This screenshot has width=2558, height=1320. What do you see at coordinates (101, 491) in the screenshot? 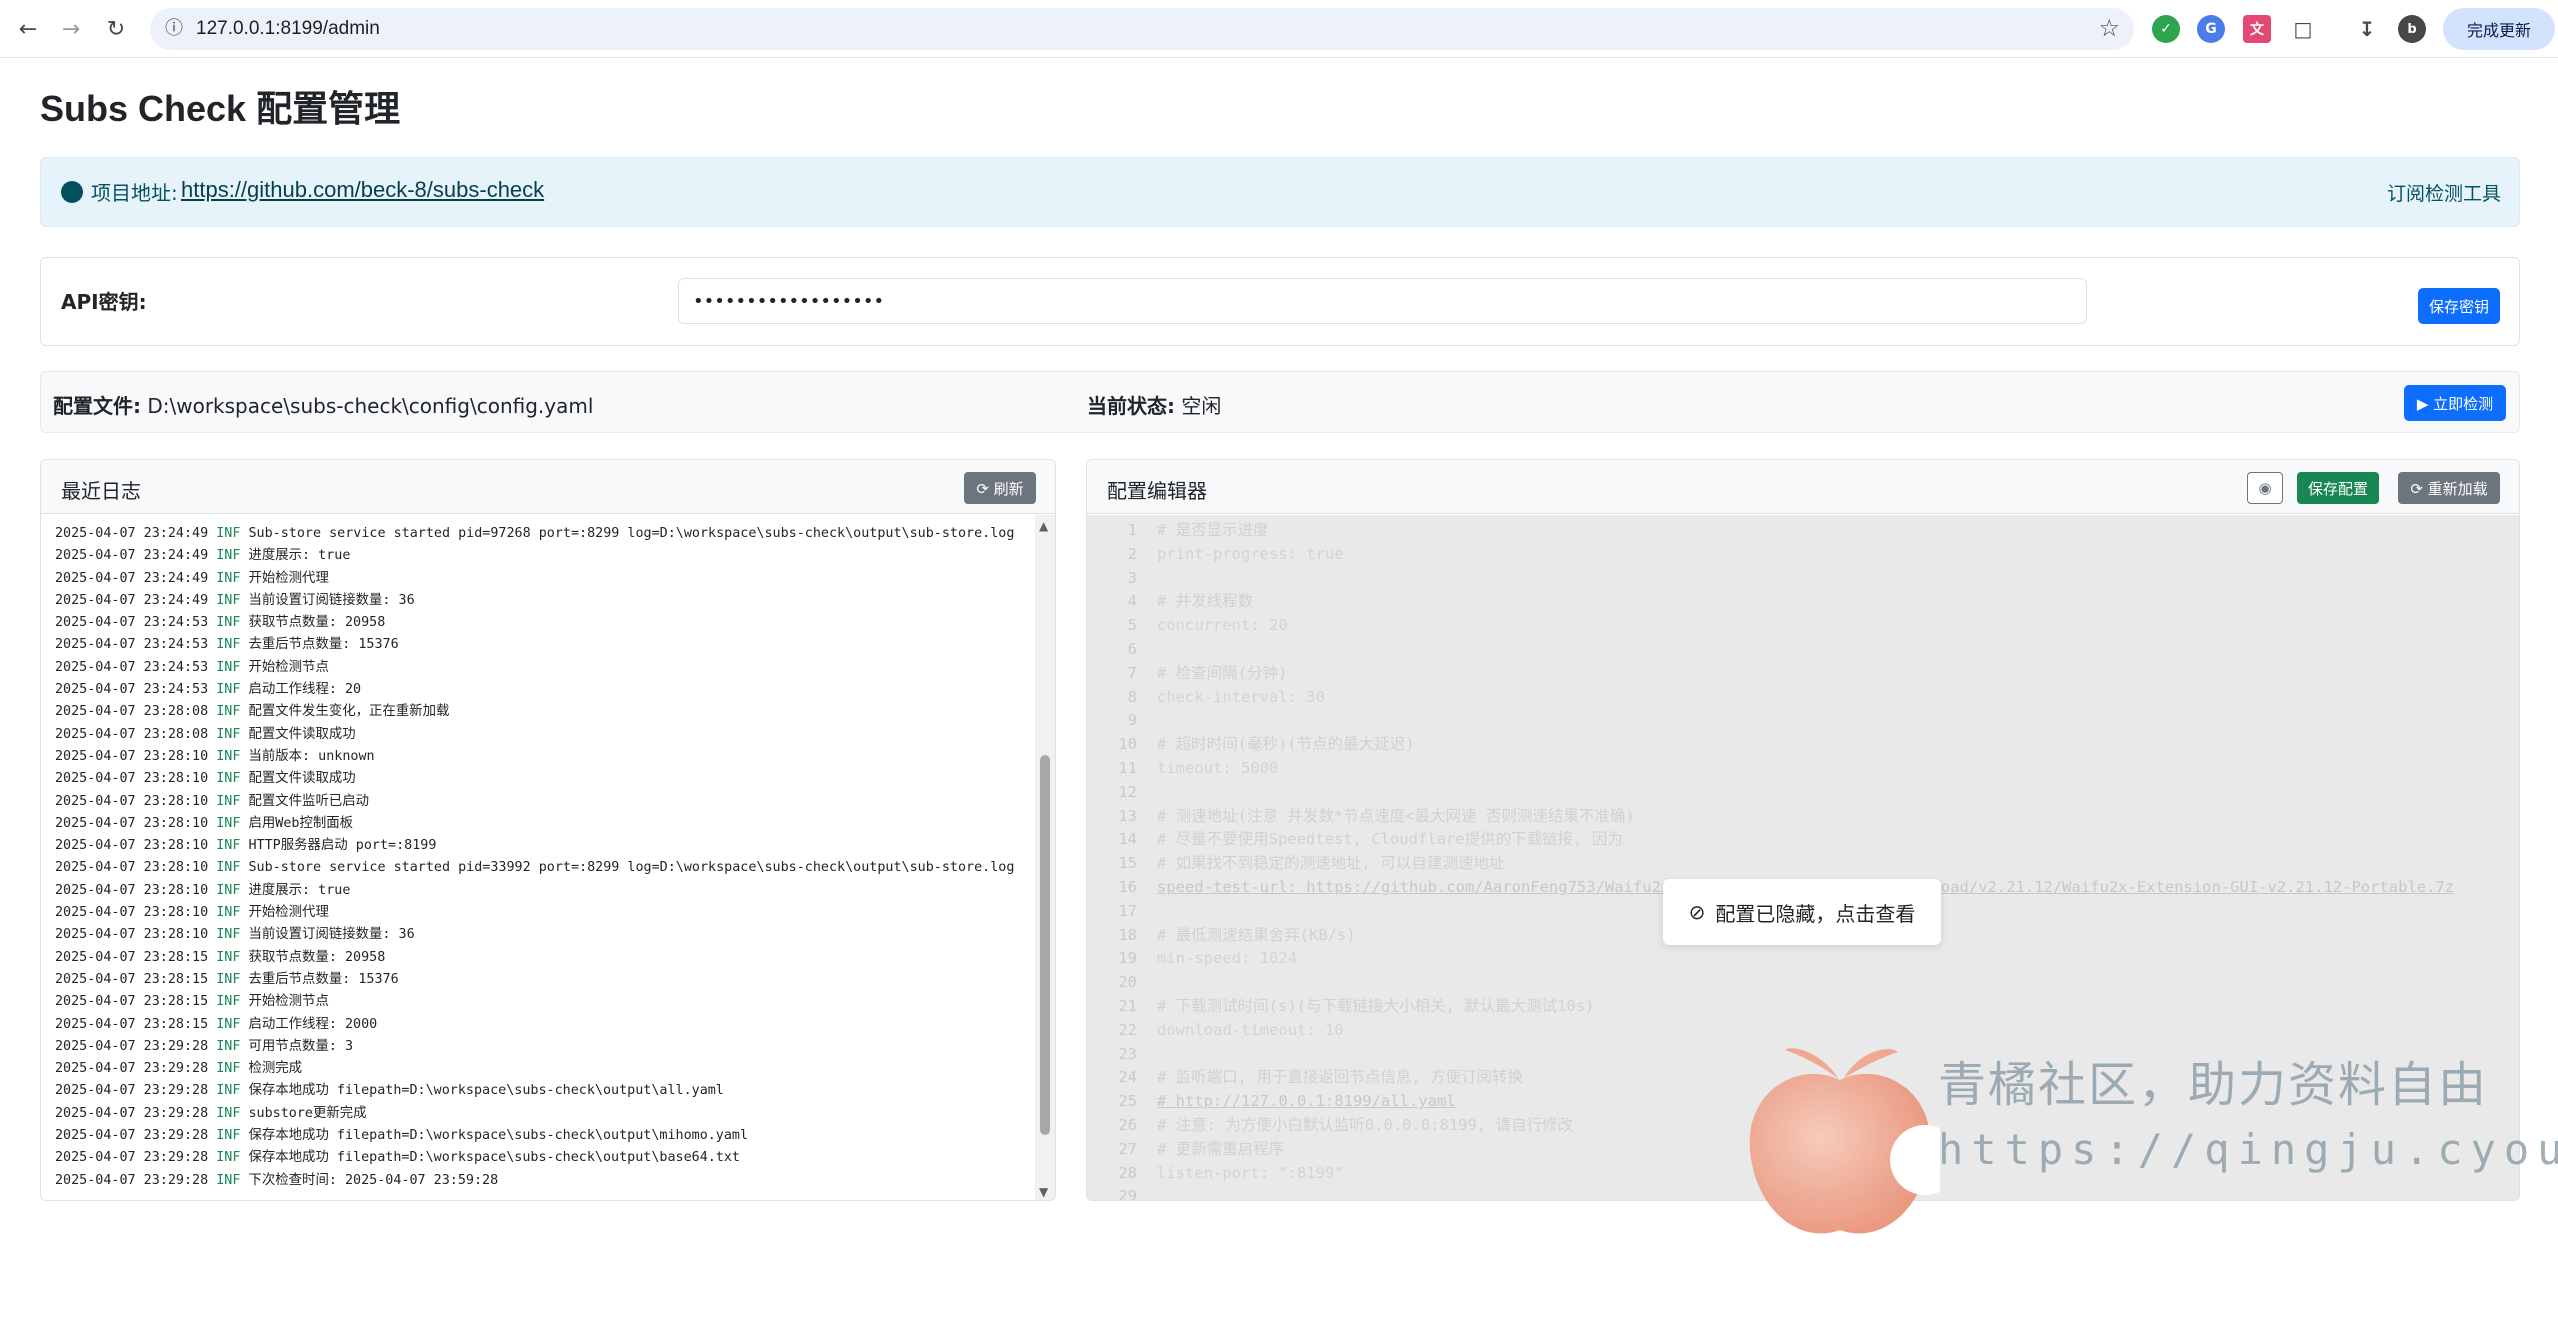
I see `log-panel-title: 最近日志` at bounding box center [101, 491].